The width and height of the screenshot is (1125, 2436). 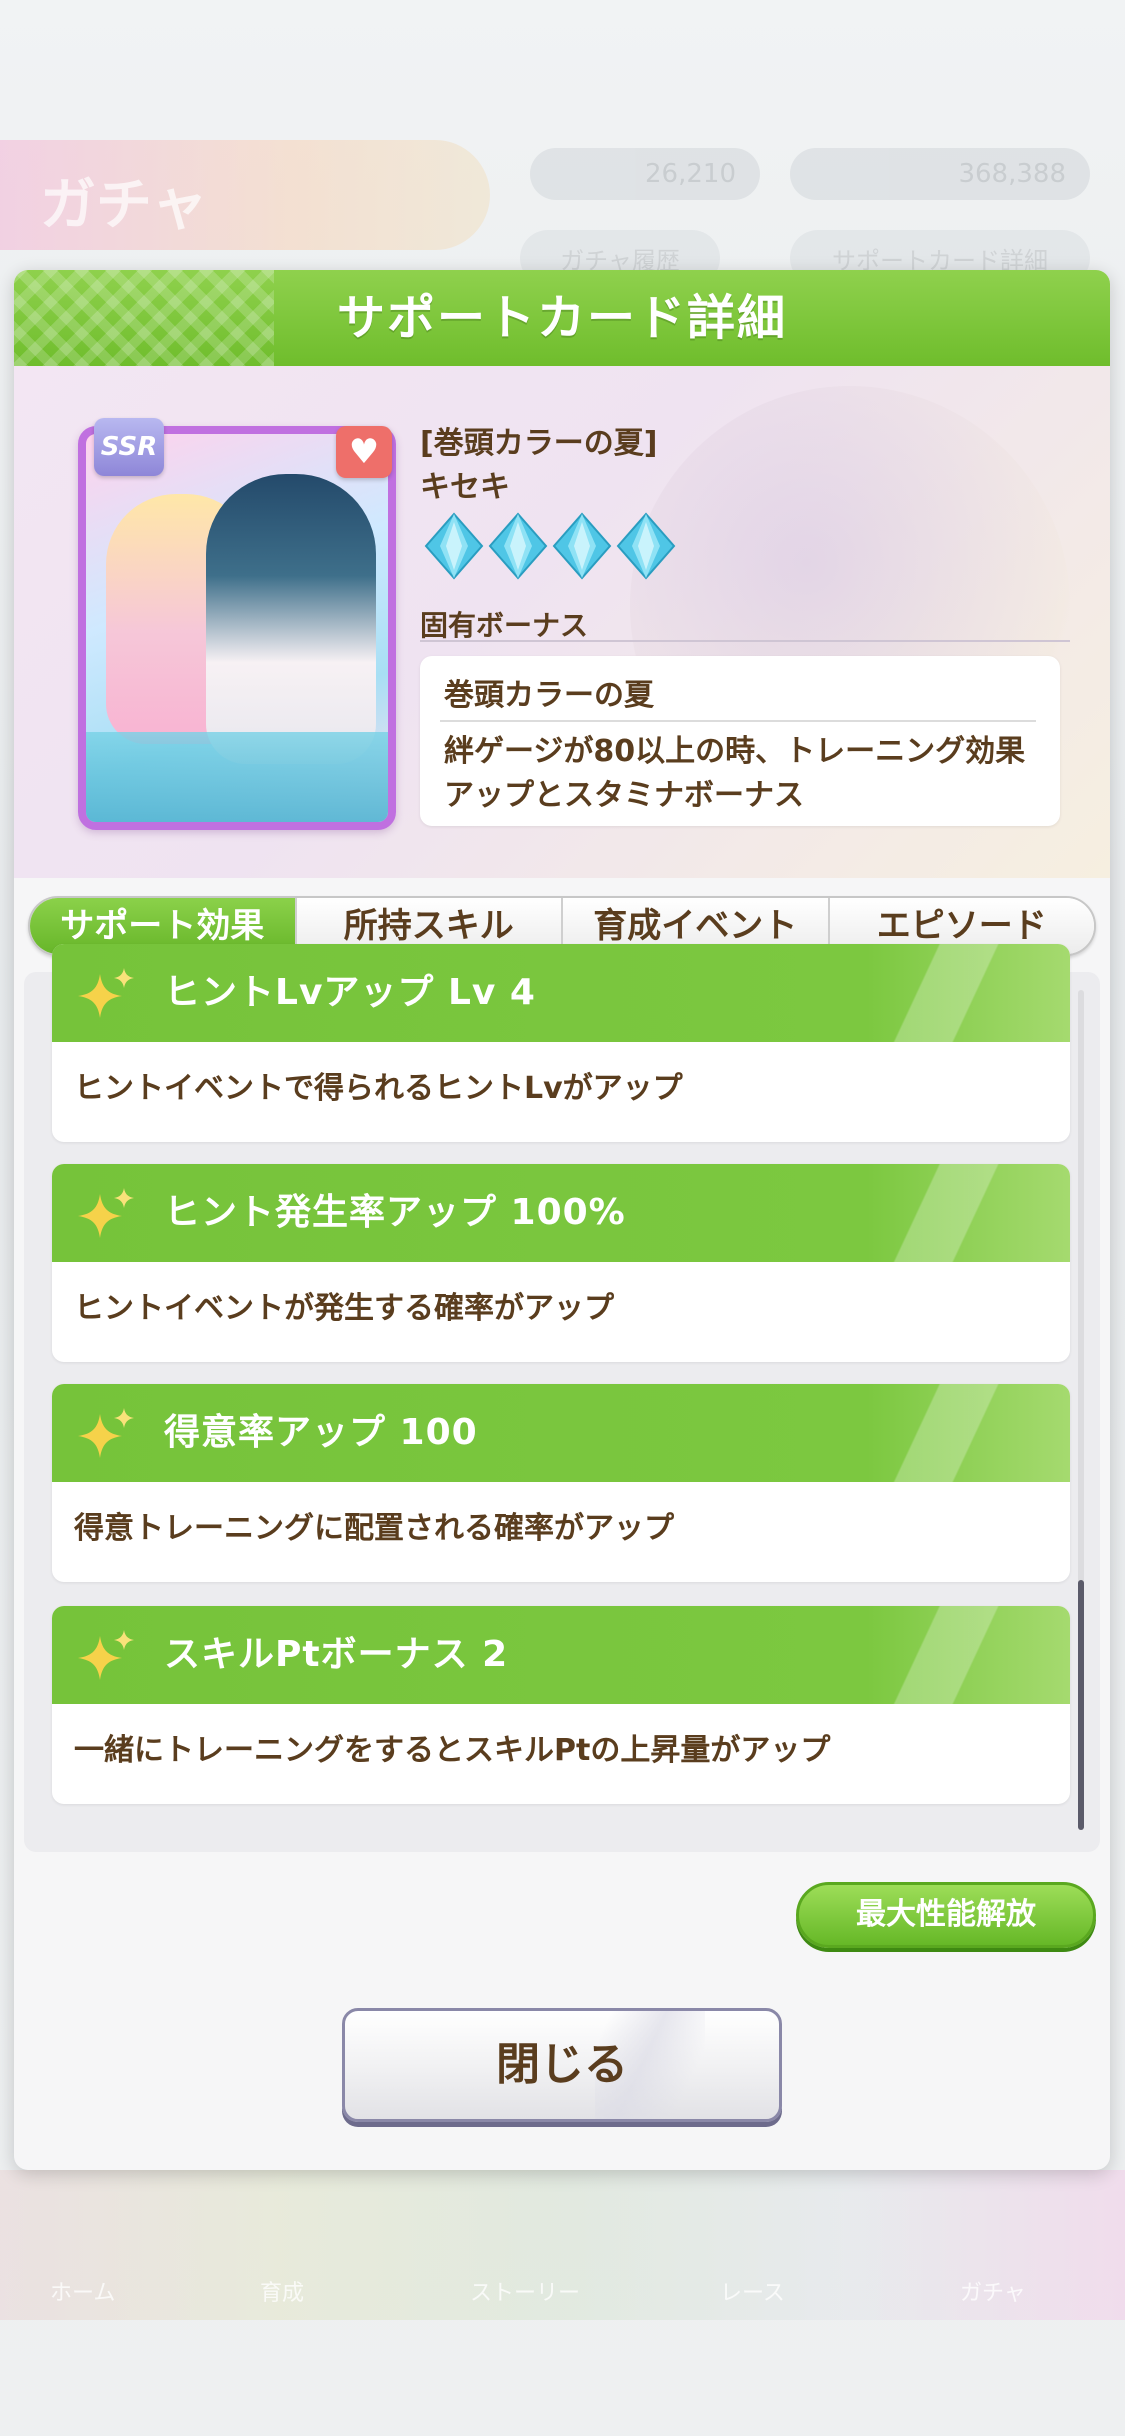 What do you see at coordinates (129, 447) in the screenshot?
I see `rarity-badge: SSR` at bounding box center [129, 447].